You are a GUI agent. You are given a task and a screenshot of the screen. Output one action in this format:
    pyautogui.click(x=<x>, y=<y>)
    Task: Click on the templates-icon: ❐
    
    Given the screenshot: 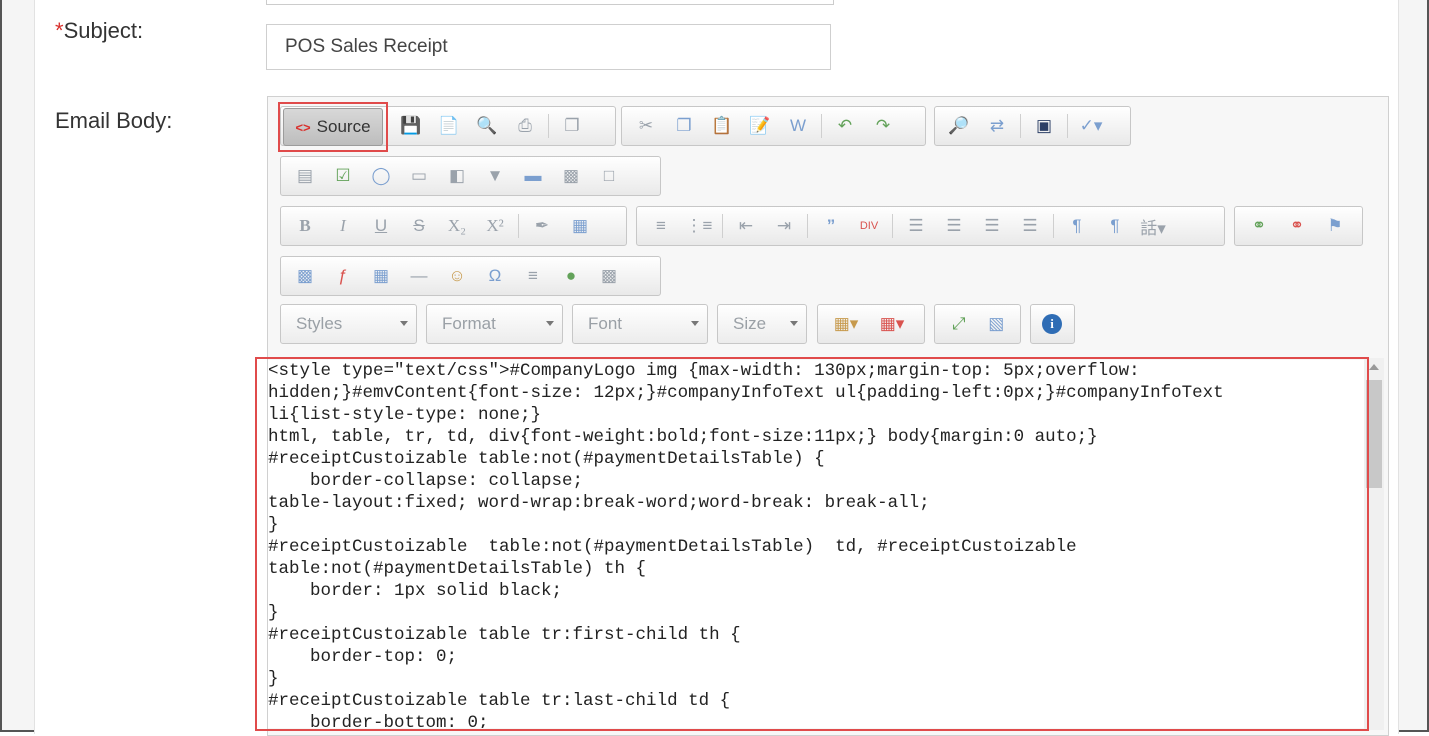 What is the action you would take?
    pyautogui.click(x=572, y=126)
    